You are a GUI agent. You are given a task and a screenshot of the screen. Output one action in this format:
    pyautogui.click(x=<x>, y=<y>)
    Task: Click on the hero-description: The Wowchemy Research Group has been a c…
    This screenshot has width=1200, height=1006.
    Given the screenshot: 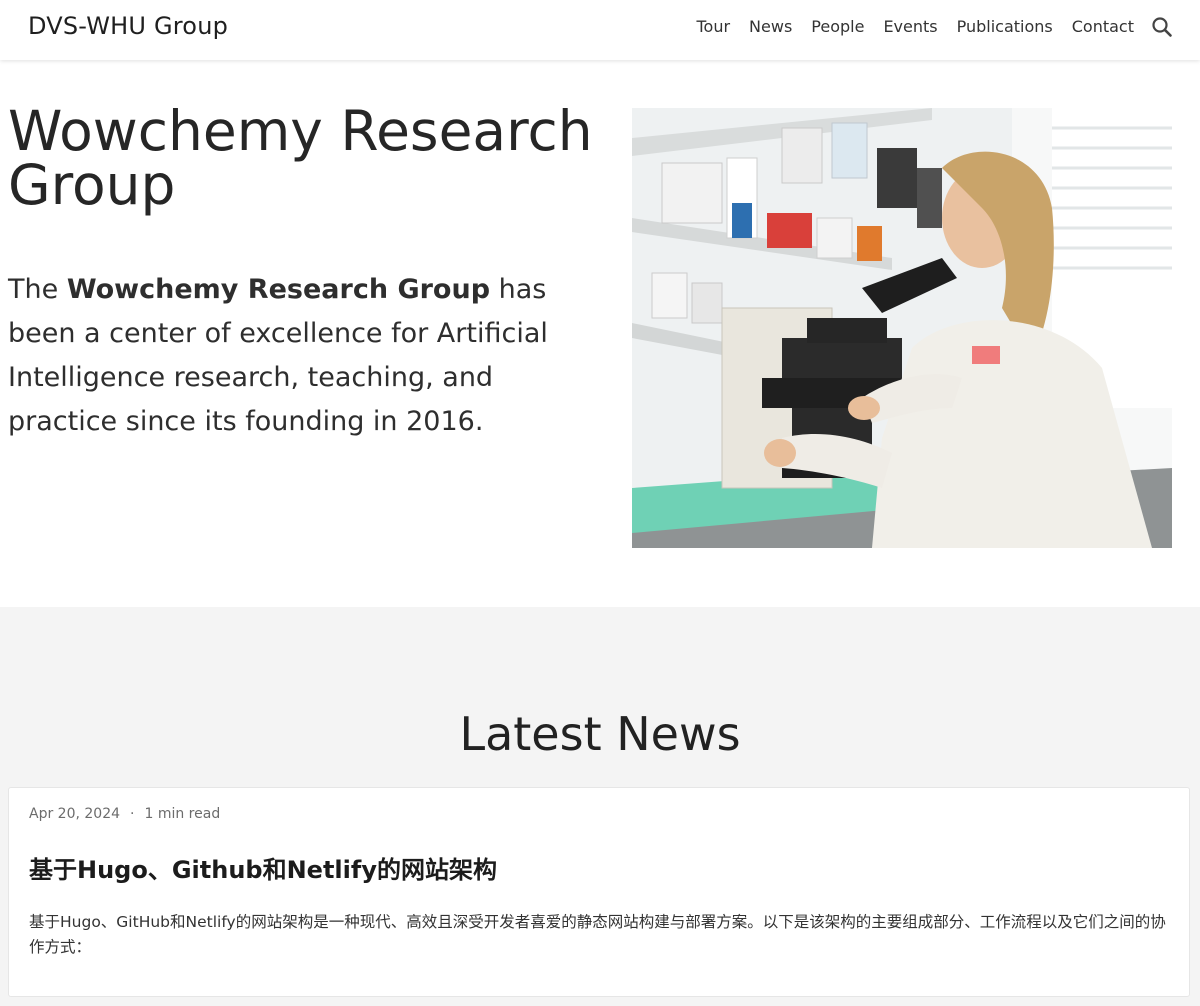 What is the action you would take?
    pyautogui.click(x=303, y=356)
    